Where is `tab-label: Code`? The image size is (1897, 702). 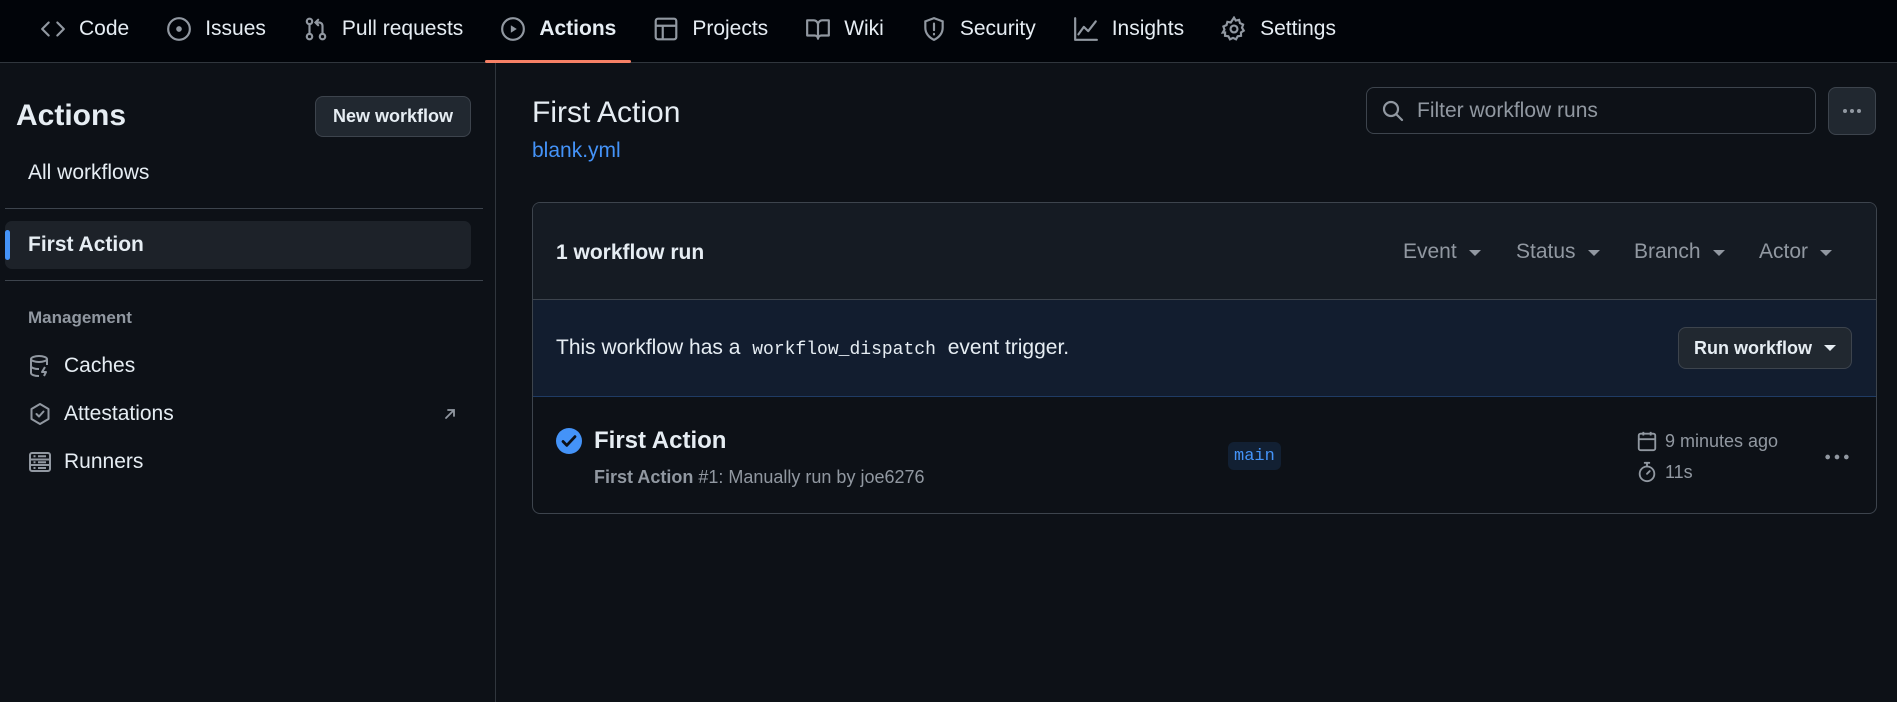
tab-label: Code is located at coordinates (104, 28).